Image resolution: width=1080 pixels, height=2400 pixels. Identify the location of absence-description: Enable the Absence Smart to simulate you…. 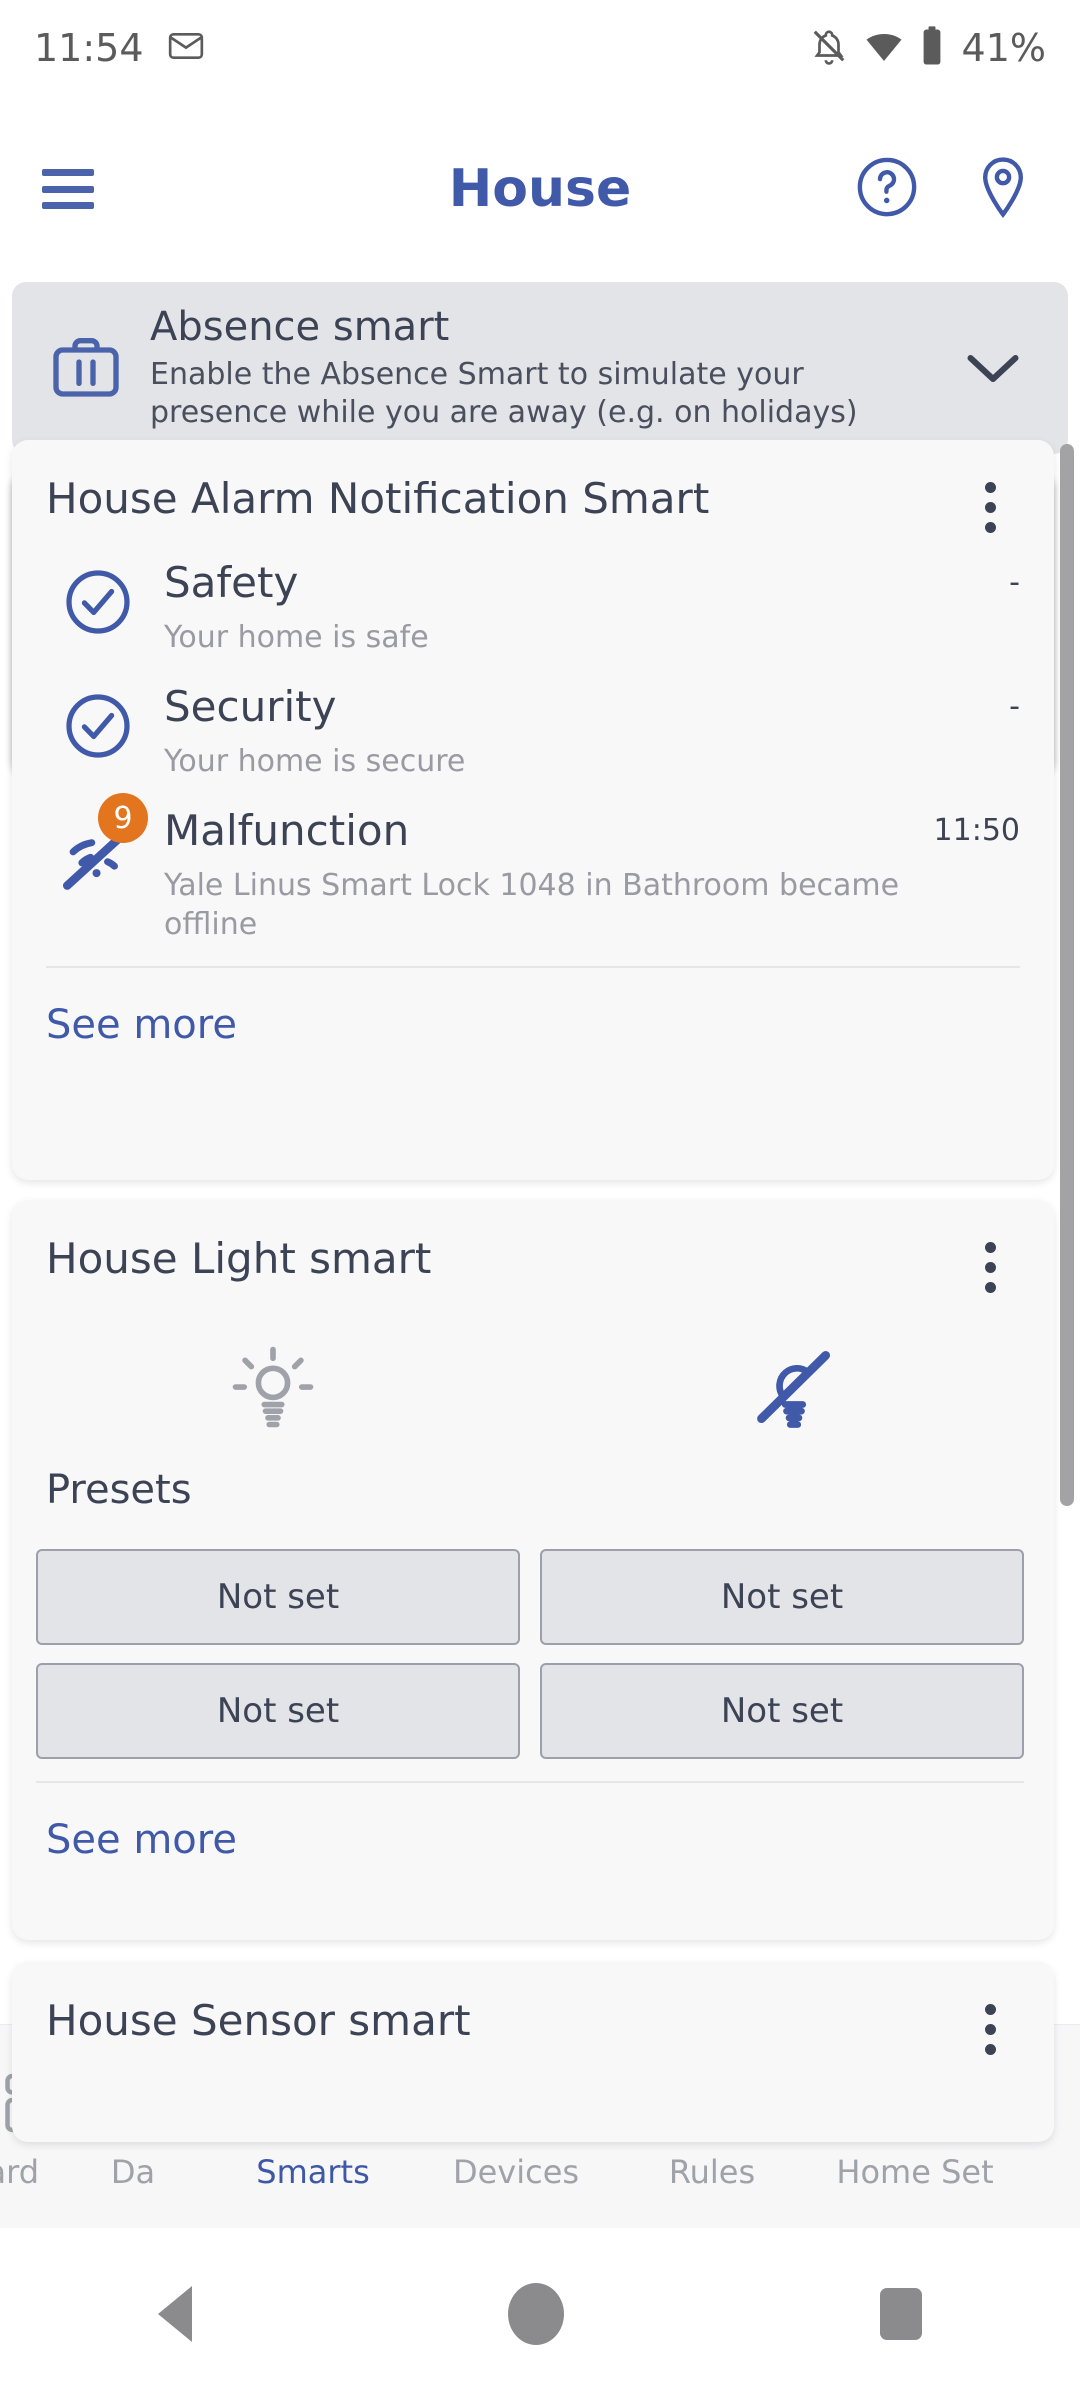
(504, 393).